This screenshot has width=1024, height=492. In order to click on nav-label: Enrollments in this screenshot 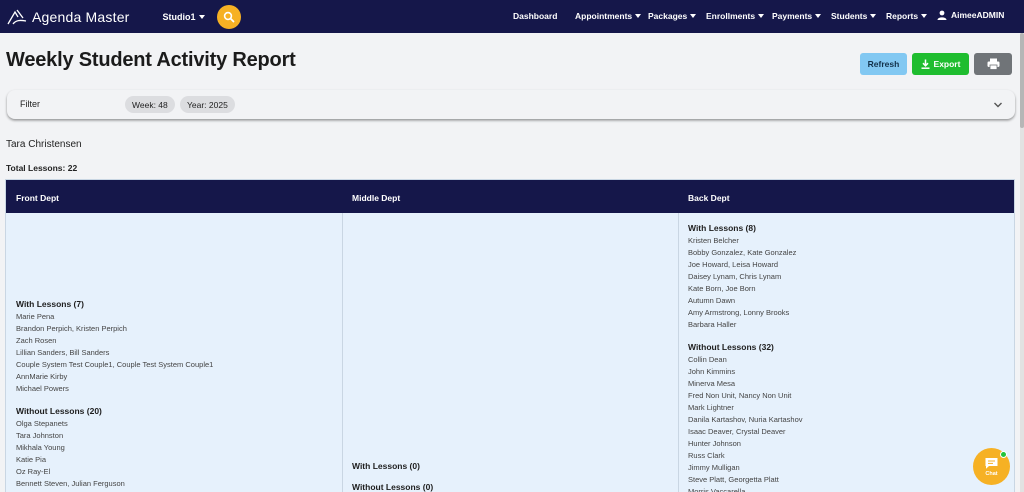, I will do `click(731, 16)`.